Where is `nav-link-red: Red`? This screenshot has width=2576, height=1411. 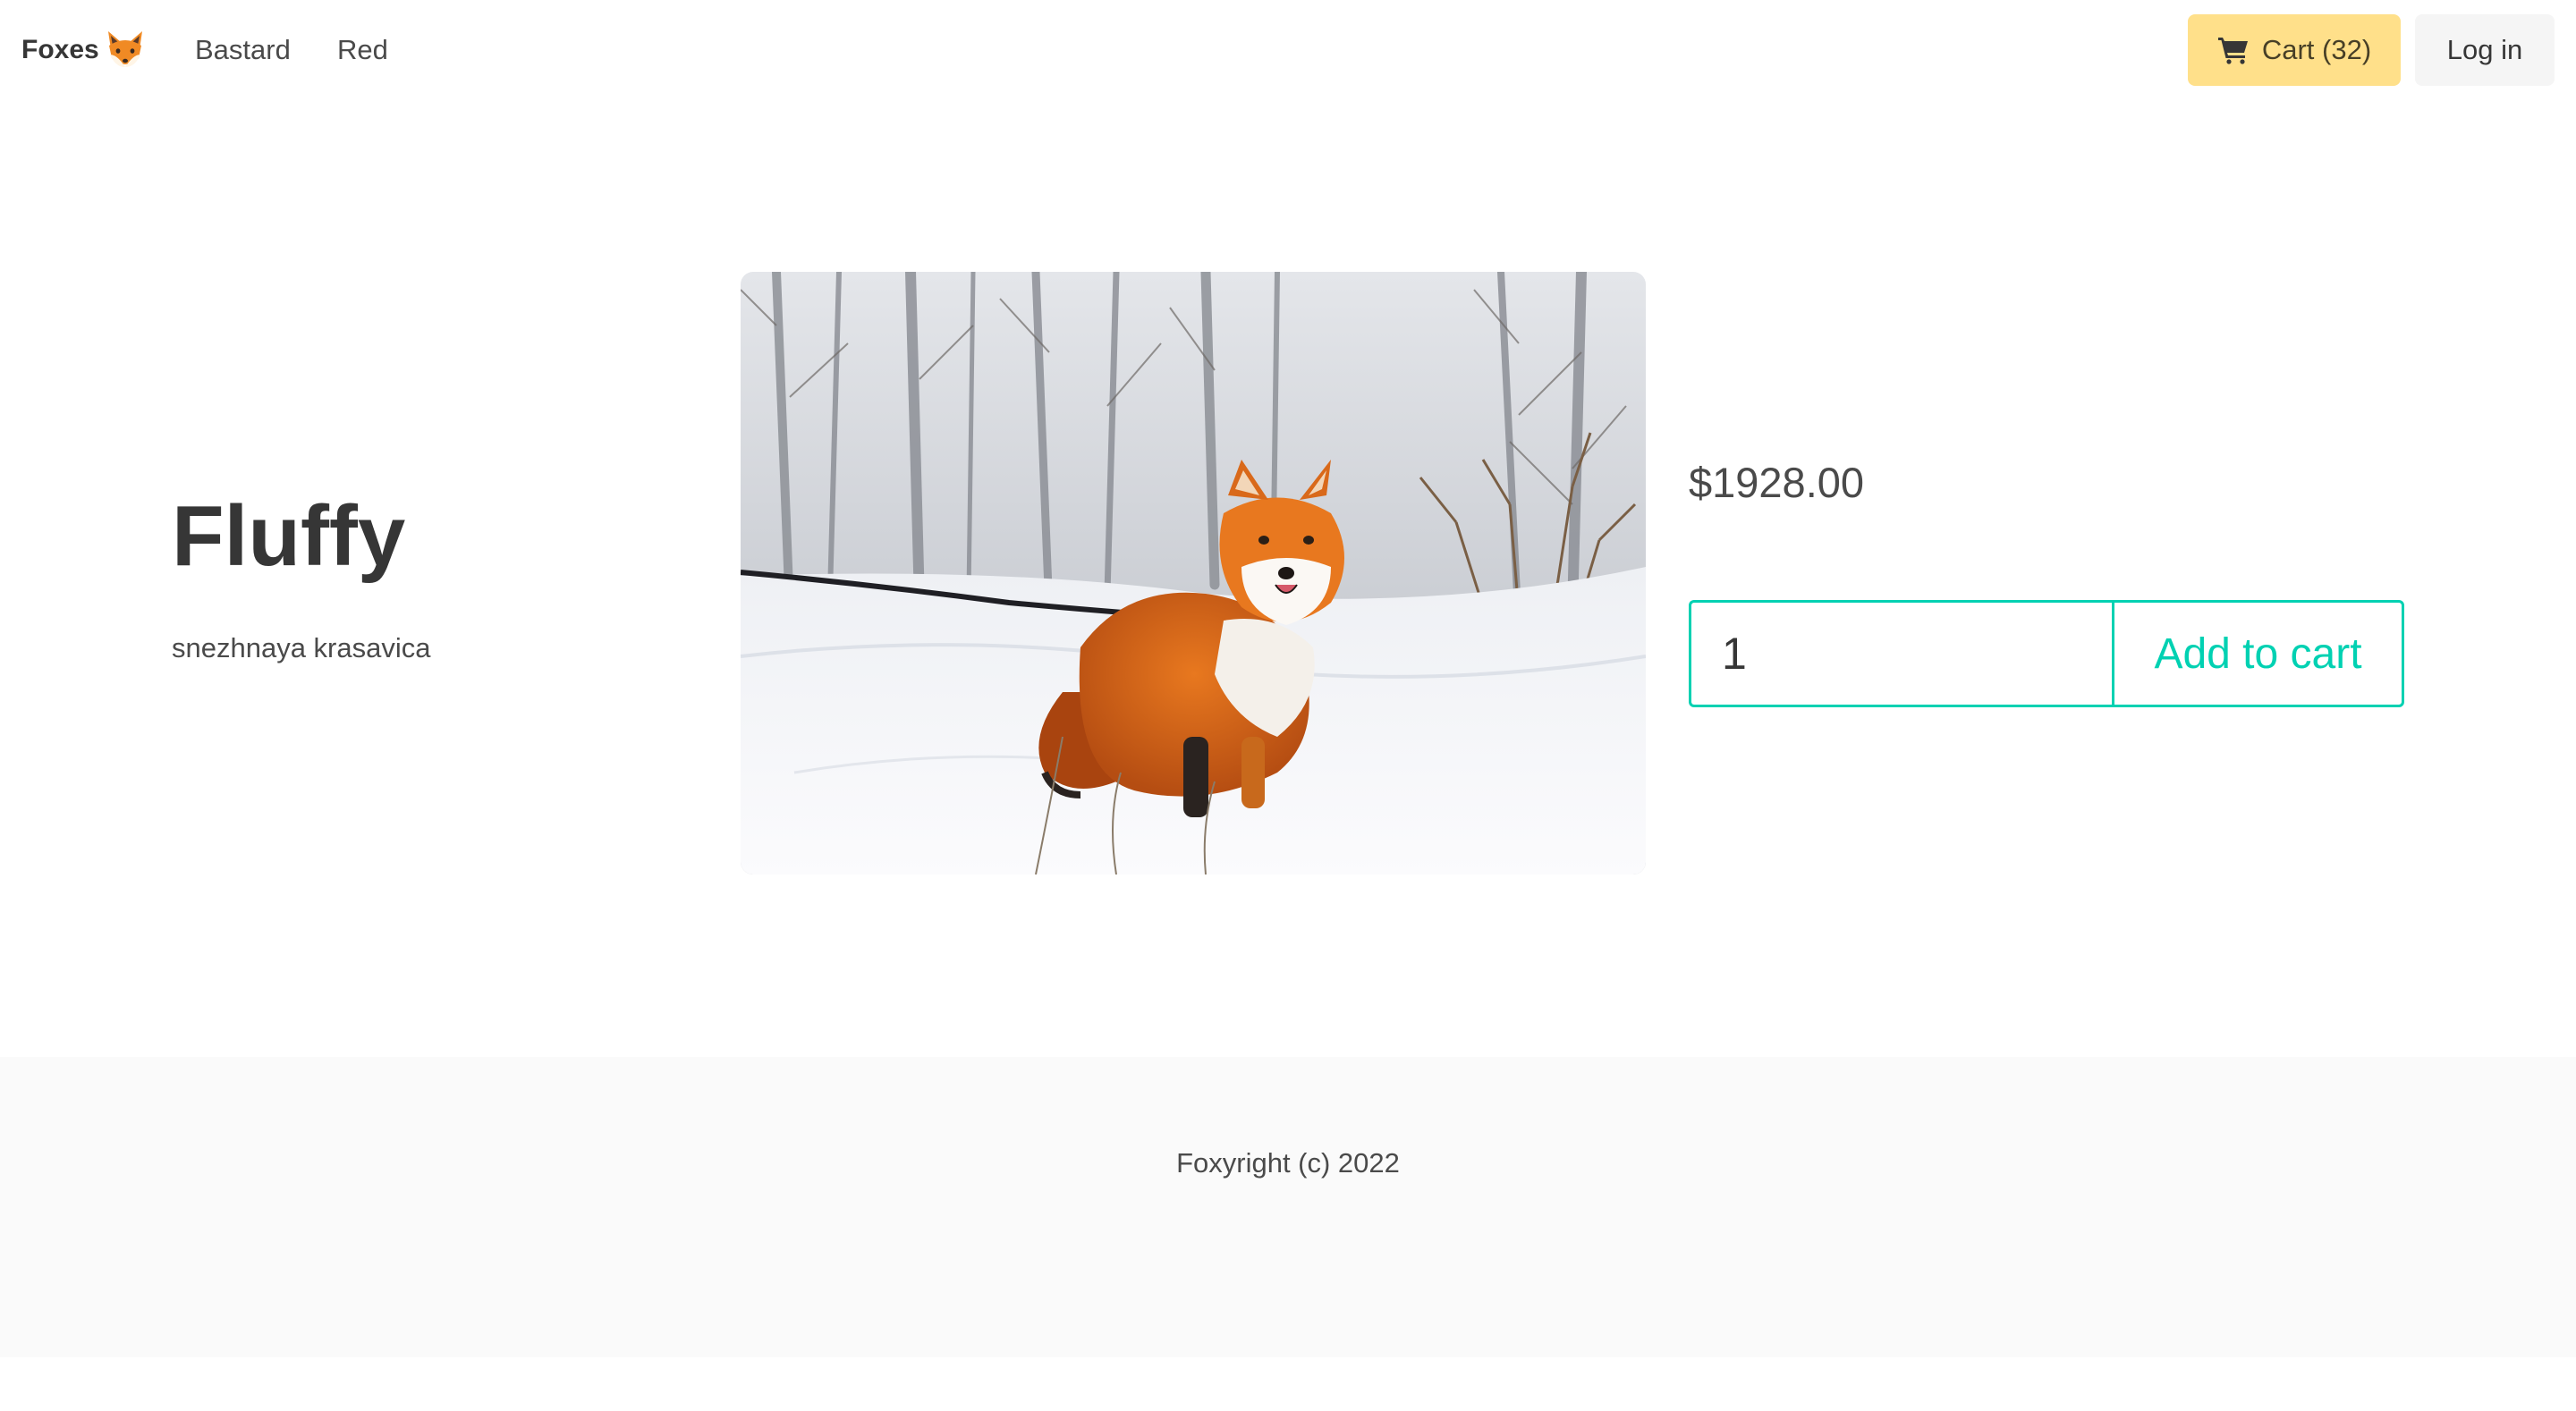 nav-link-red: Red is located at coordinates (362, 50).